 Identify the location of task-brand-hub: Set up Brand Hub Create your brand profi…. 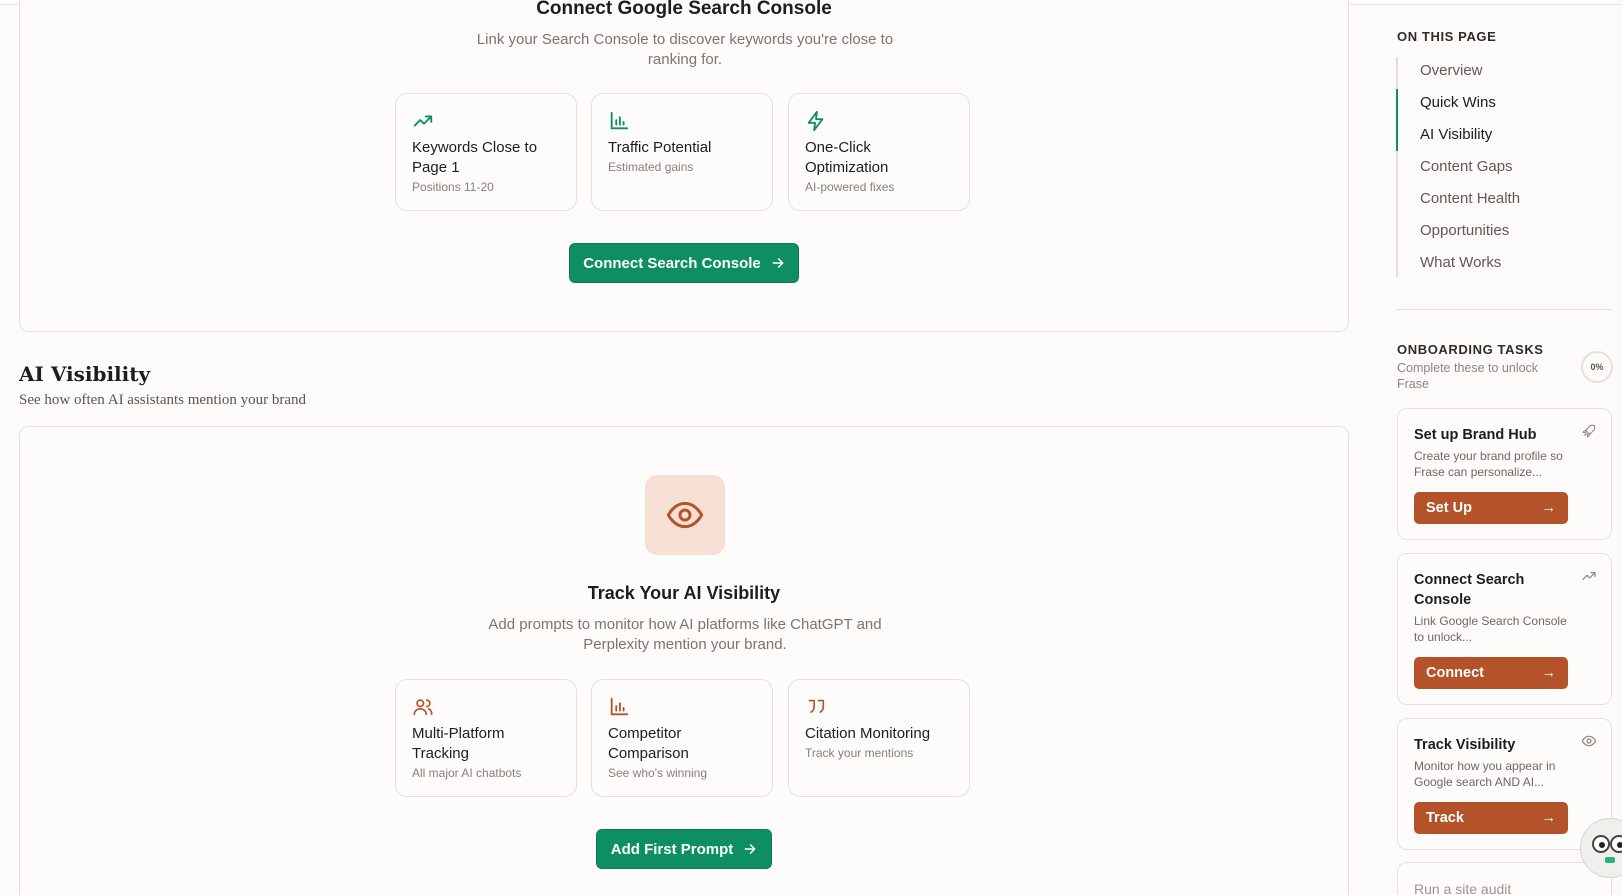
(1504, 474).